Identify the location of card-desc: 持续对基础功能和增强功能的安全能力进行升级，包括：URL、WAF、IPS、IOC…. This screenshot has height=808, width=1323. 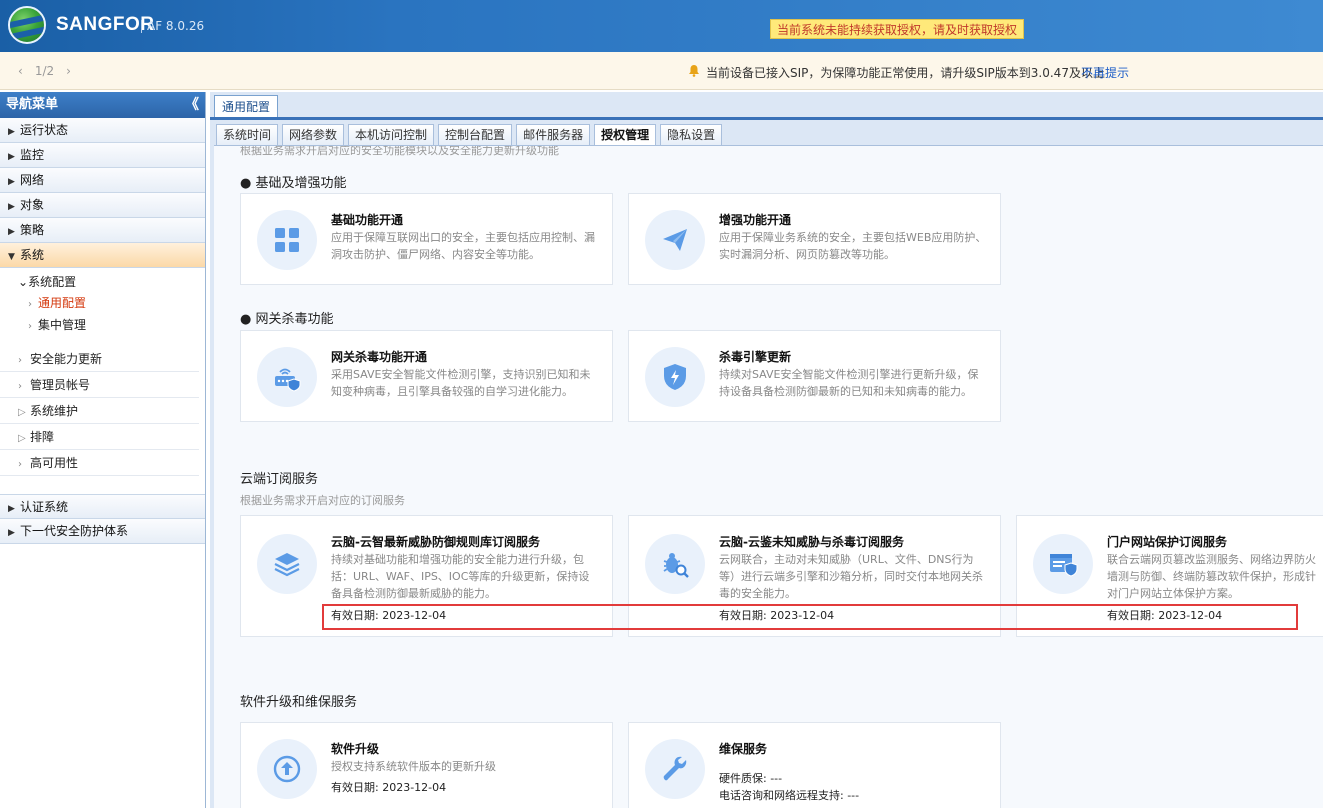
(460, 576).